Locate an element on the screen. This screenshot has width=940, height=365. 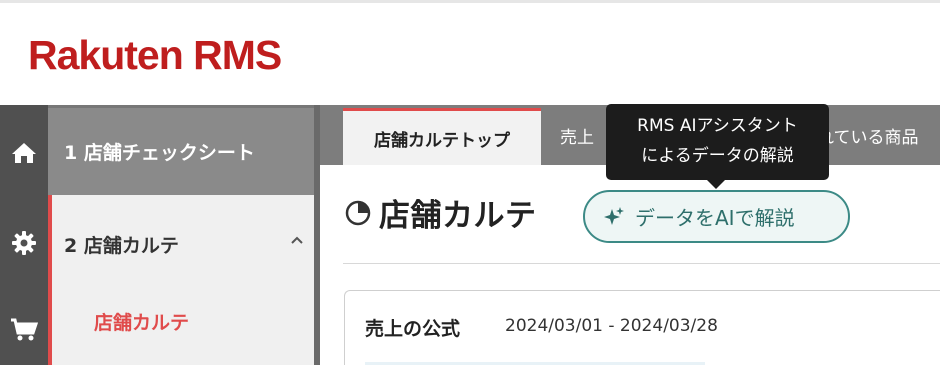
rakuten-rms-logo: Rakuten RMS is located at coordinates (155, 55).